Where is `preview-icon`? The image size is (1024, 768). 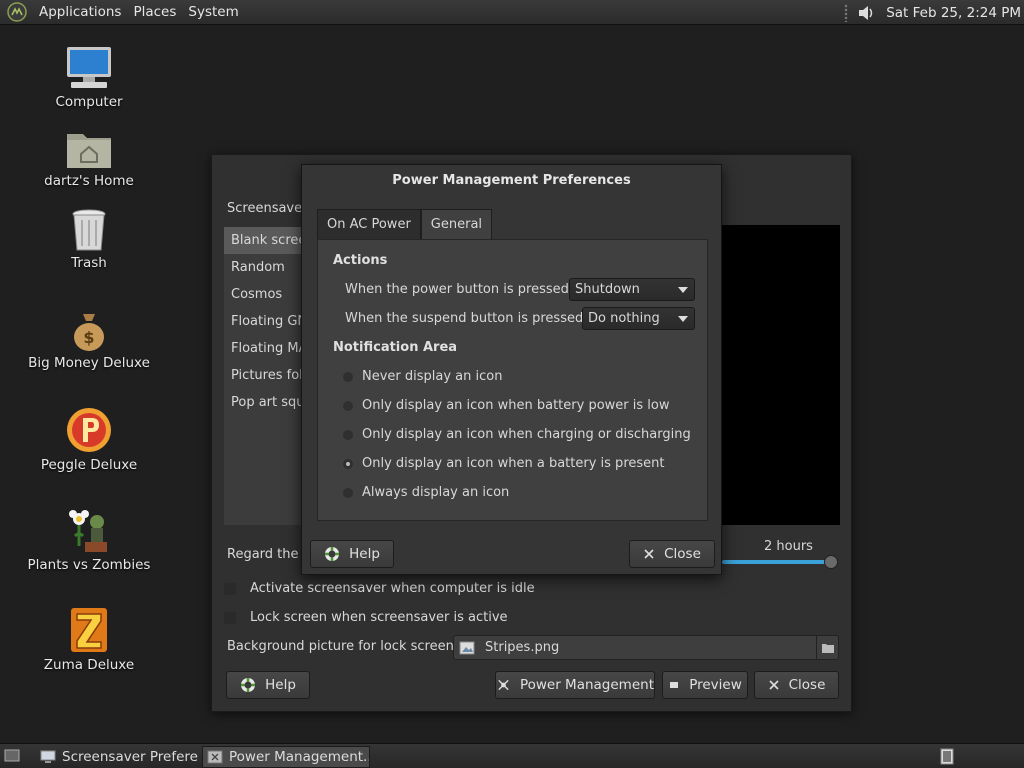 preview-icon is located at coordinates (674, 685).